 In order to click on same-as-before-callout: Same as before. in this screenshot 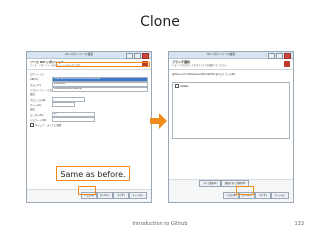, I will do `click(93, 173)`.